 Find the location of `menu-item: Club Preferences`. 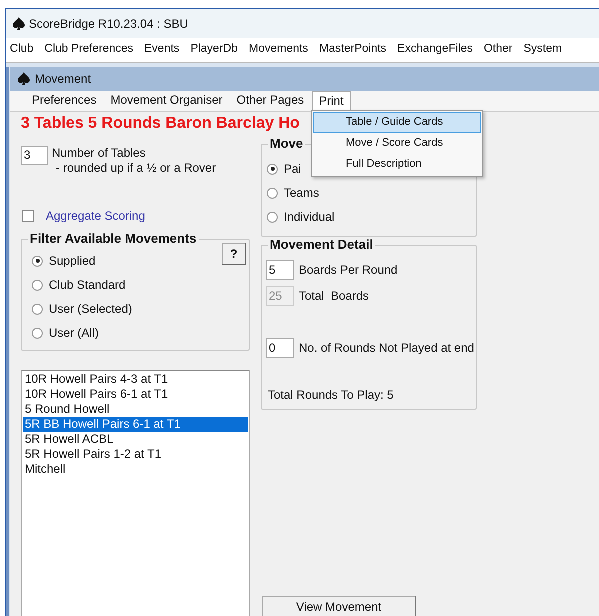

menu-item: Club Preferences is located at coordinates (89, 50).